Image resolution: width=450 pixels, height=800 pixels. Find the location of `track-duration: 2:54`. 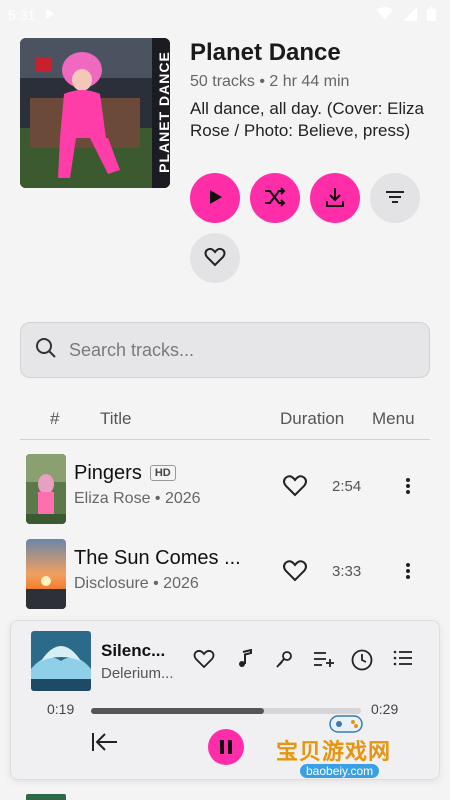

track-duration: 2:54 is located at coordinates (347, 486).